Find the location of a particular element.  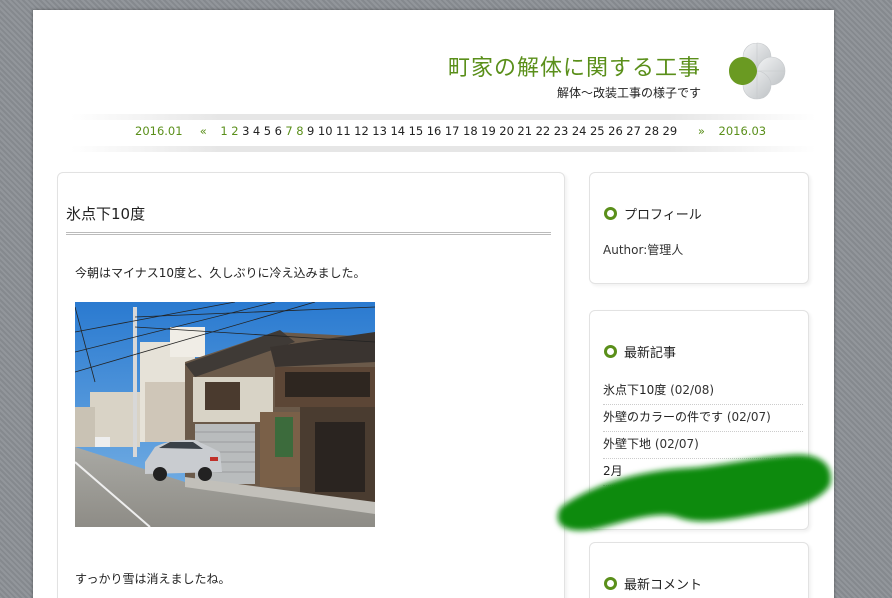

calendar-day: 15 is located at coordinates (416, 131).